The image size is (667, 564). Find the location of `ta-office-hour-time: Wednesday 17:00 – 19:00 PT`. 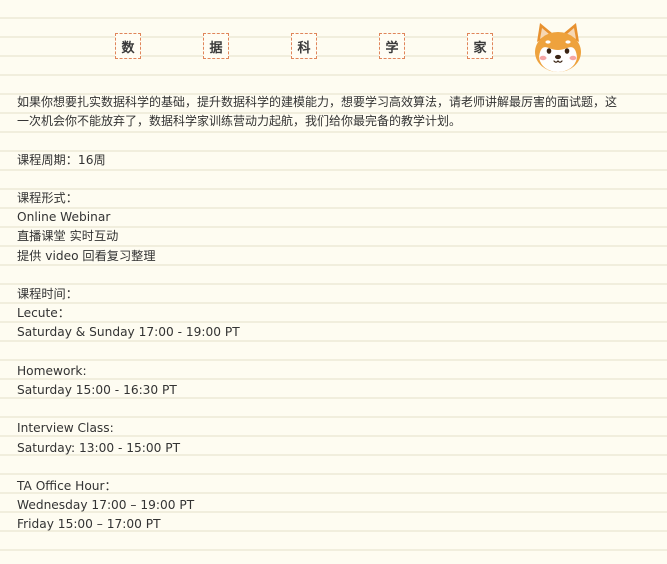

ta-office-hour-time: Wednesday 17:00 – 19:00 PT is located at coordinates (106, 505).